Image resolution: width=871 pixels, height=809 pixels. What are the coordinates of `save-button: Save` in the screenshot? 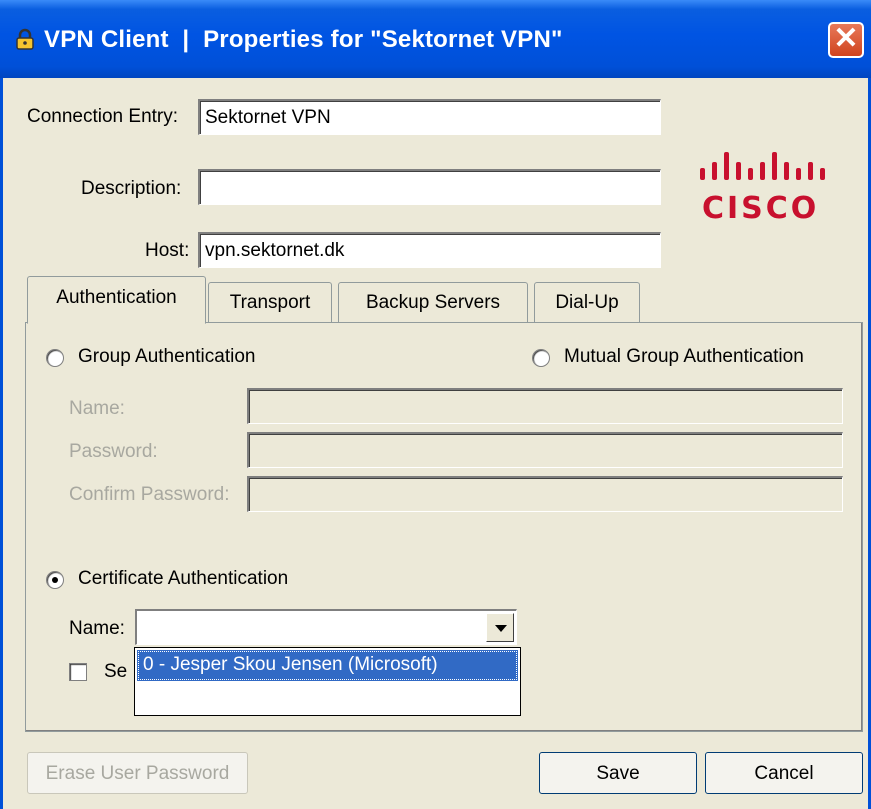 It's located at (618, 773).